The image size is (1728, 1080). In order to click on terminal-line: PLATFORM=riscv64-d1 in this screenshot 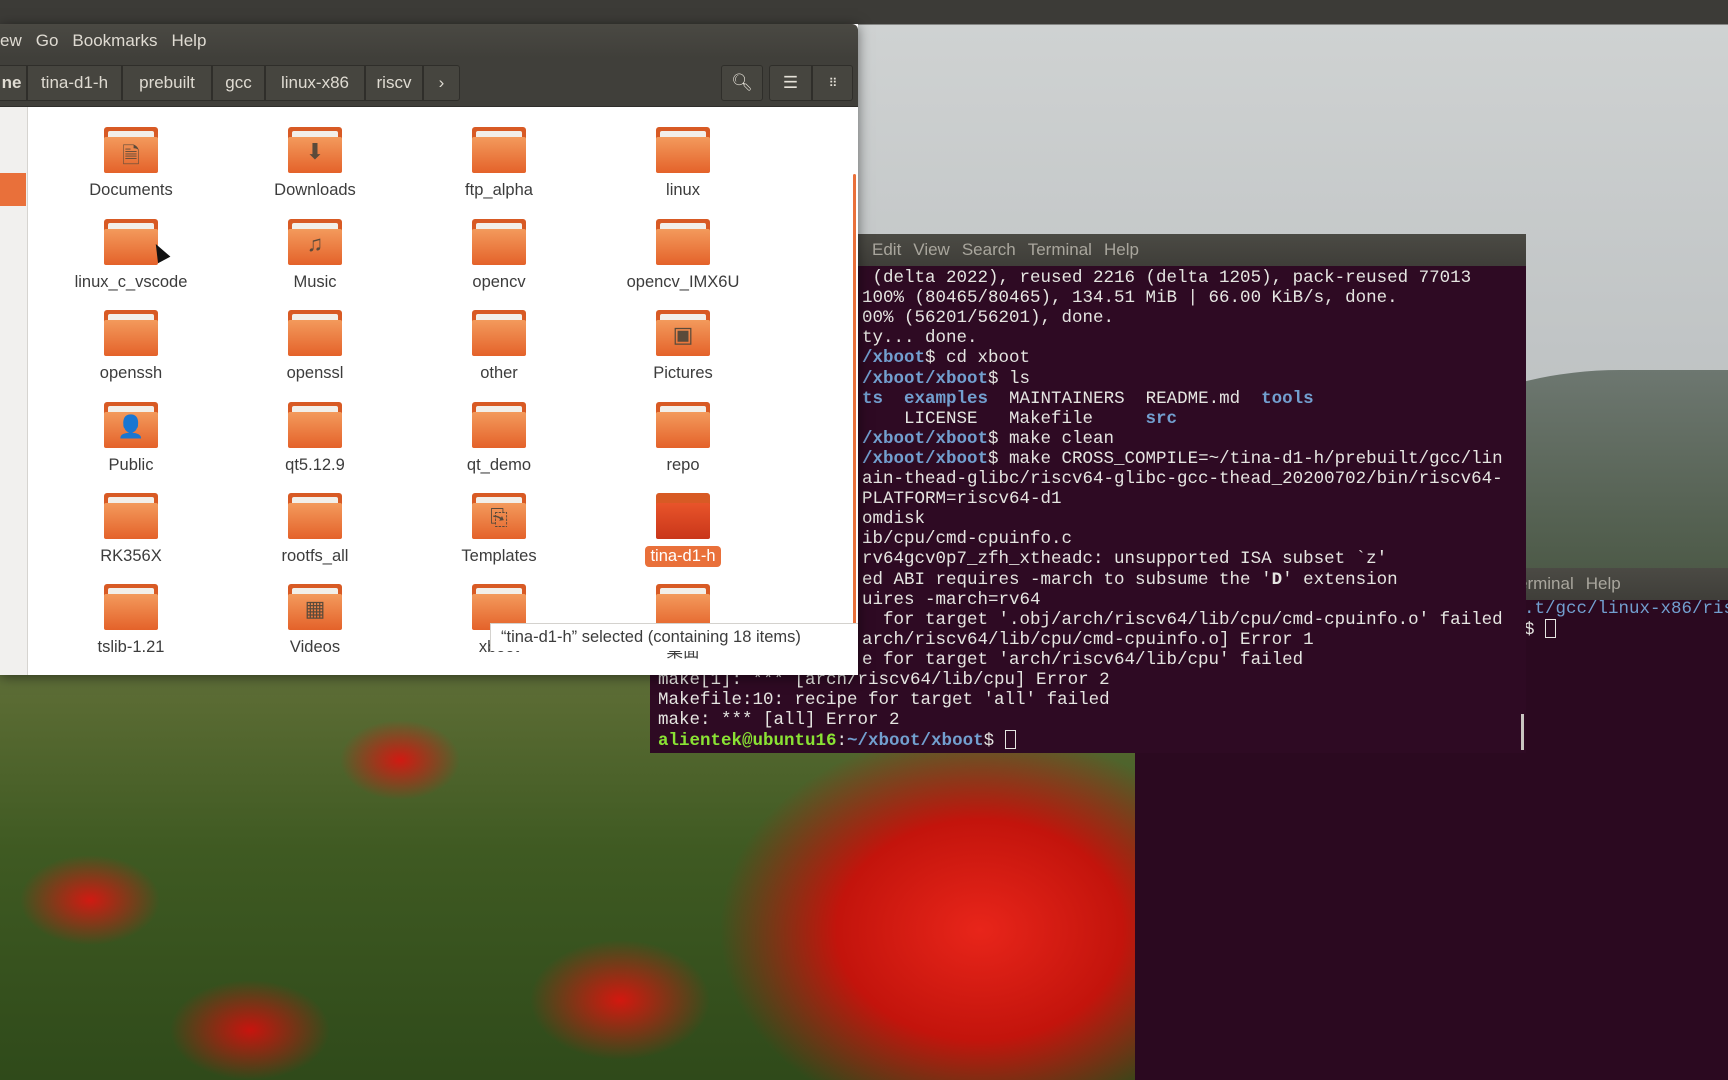, I will do `click(962, 499)`.